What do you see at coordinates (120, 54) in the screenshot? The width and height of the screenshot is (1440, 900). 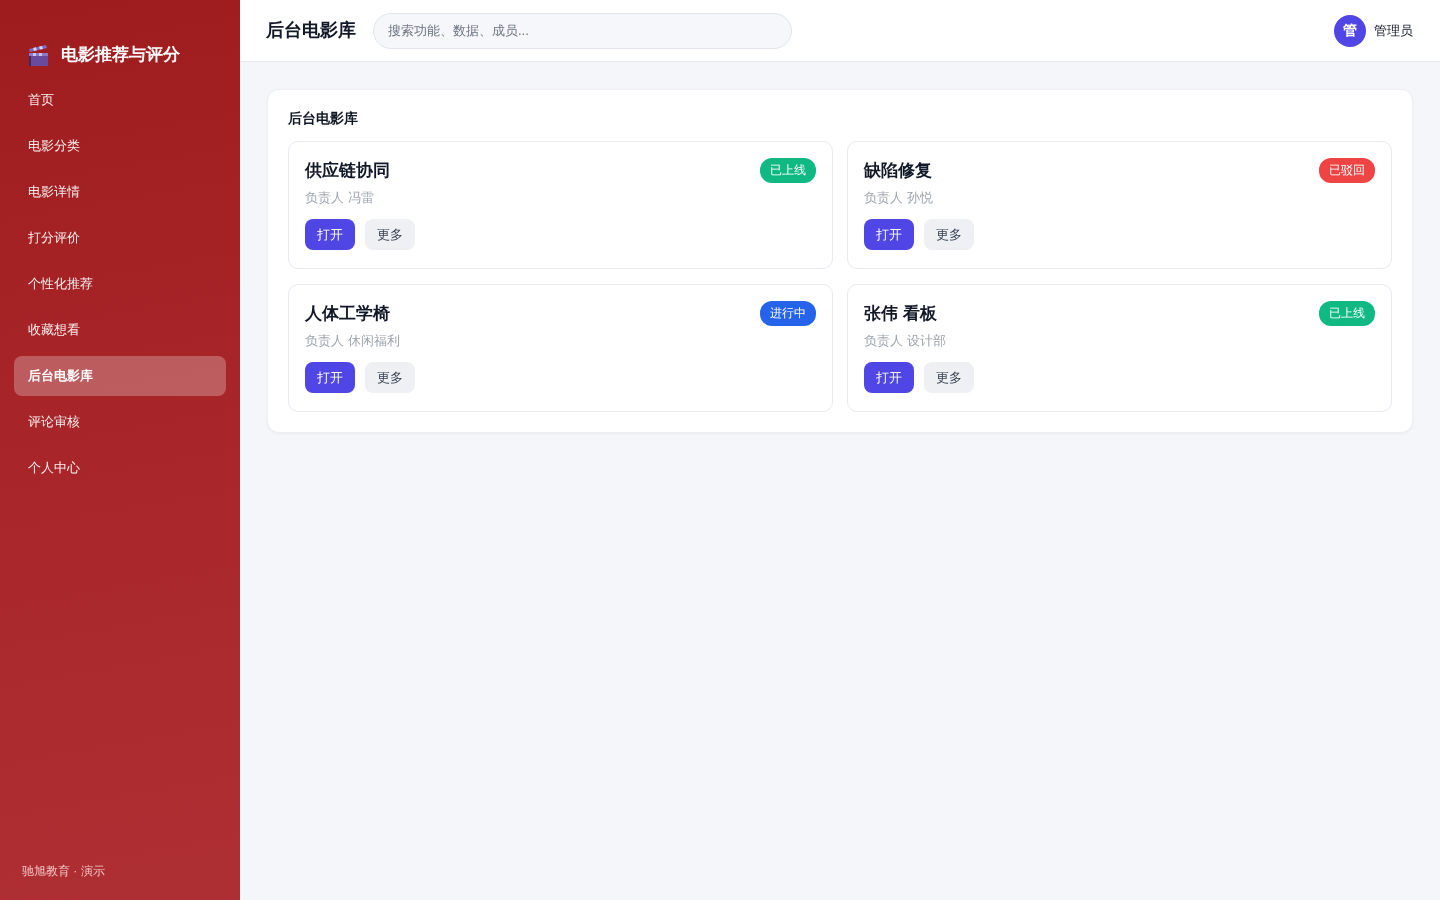 I see `brand-title: 电影推荐与评分` at bounding box center [120, 54].